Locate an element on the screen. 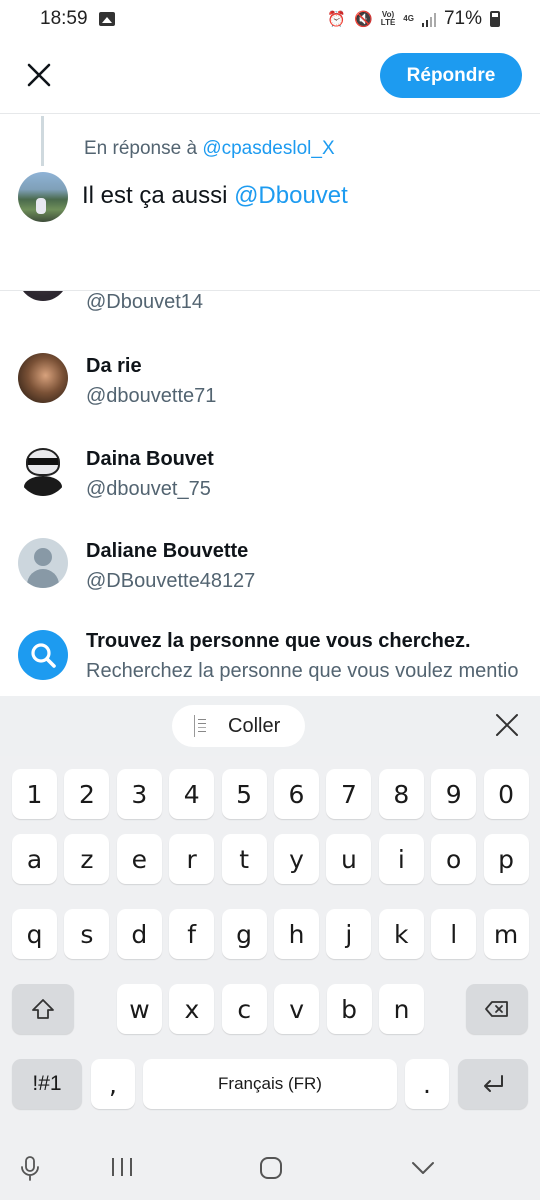  mute-icon: 🔇 is located at coordinates (363, 19).